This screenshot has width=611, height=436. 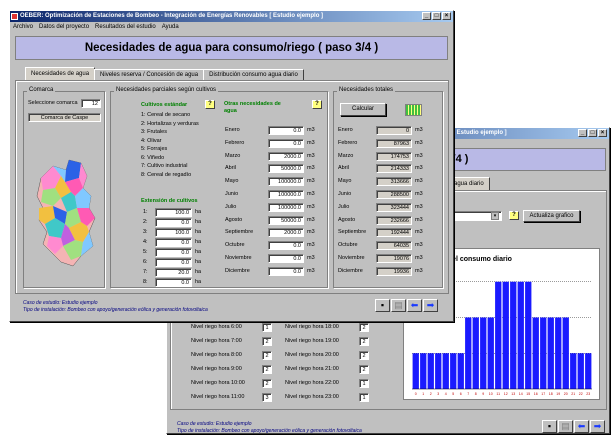 What do you see at coordinates (573, 394) in the screenshot?
I see `chart-tick-label: 21` at bounding box center [573, 394].